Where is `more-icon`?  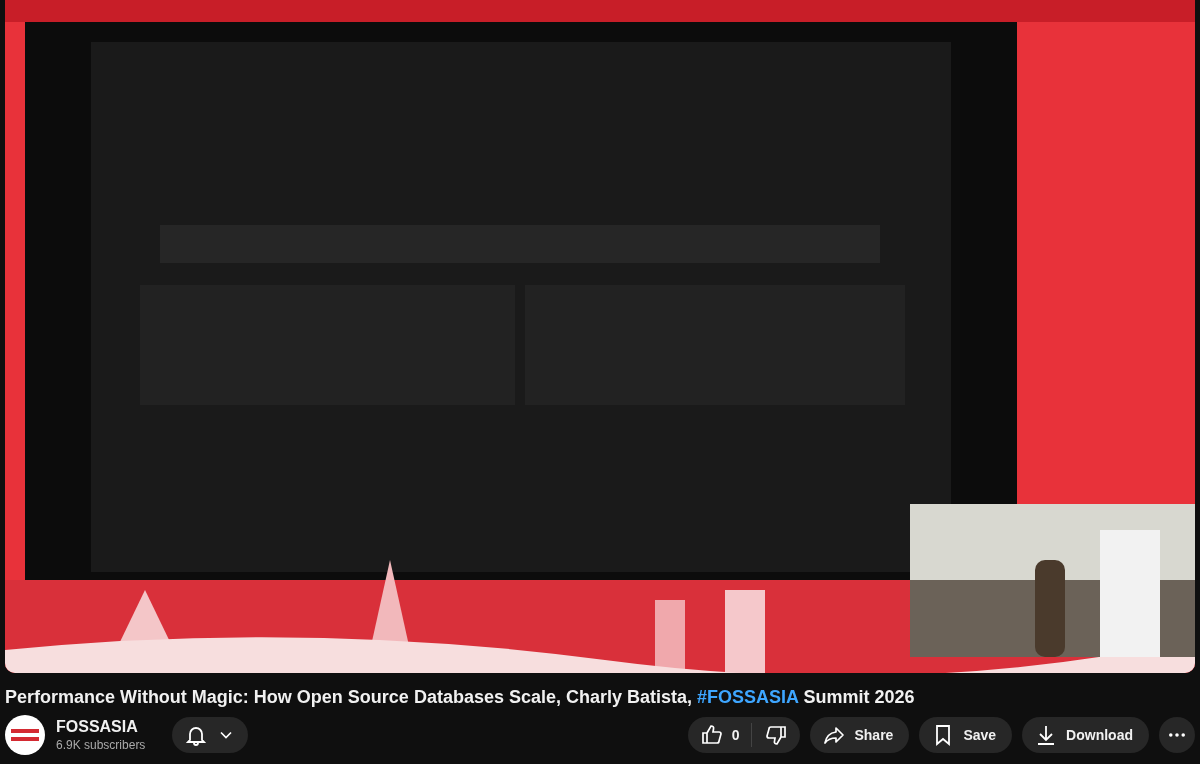
more-icon is located at coordinates (1177, 735).